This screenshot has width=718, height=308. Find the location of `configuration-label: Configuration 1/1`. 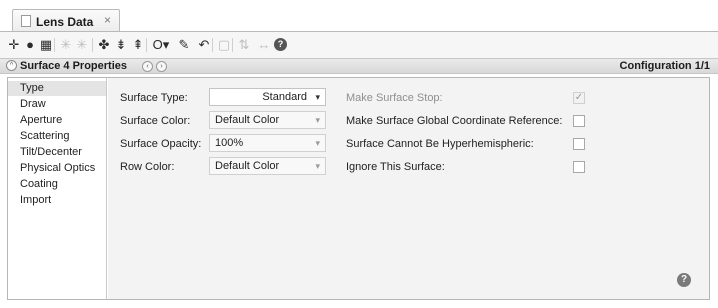

configuration-label: Configuration 1/1 is located at coordinates (664, 66).